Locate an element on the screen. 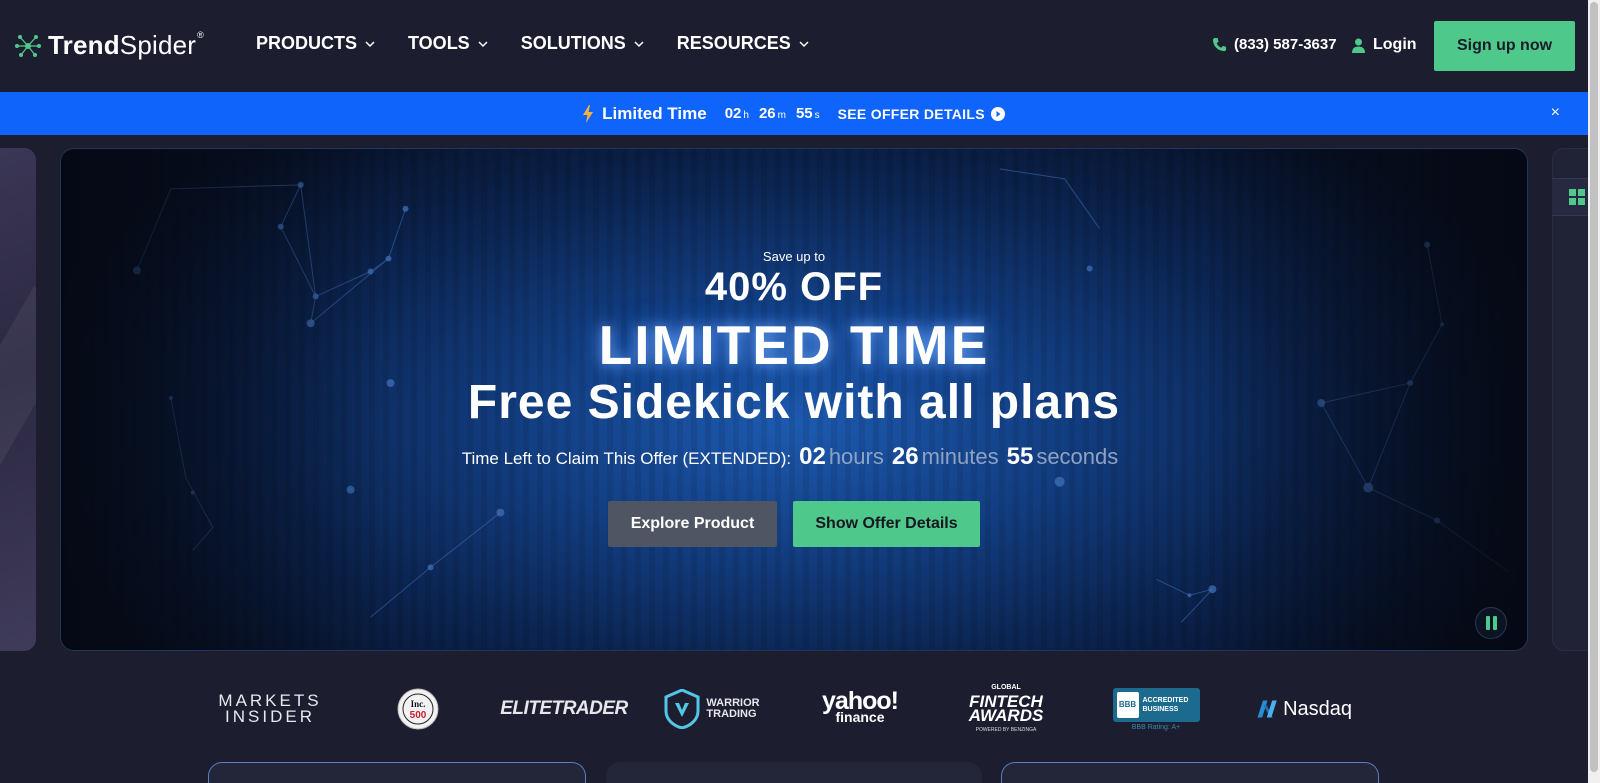  inc-500-logo: Inc. 500 is located at coordinates (418, 709).